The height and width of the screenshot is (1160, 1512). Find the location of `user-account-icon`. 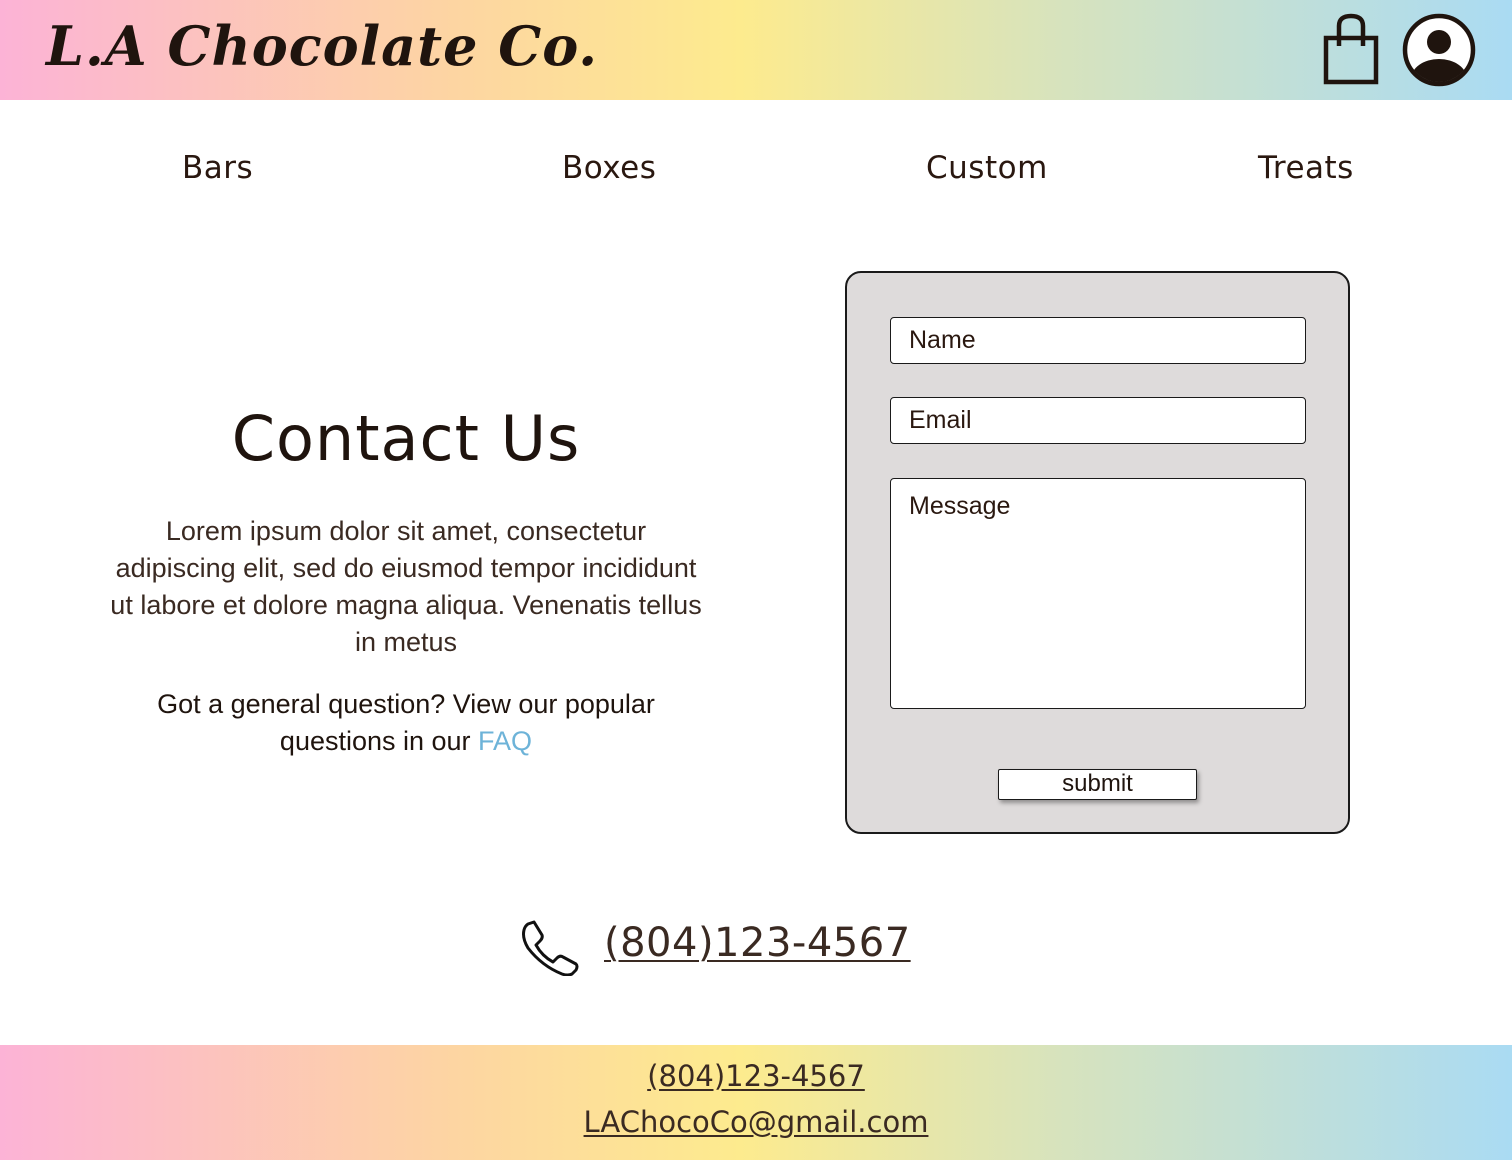

user-account-icon is located at coordinates (1439, 50).